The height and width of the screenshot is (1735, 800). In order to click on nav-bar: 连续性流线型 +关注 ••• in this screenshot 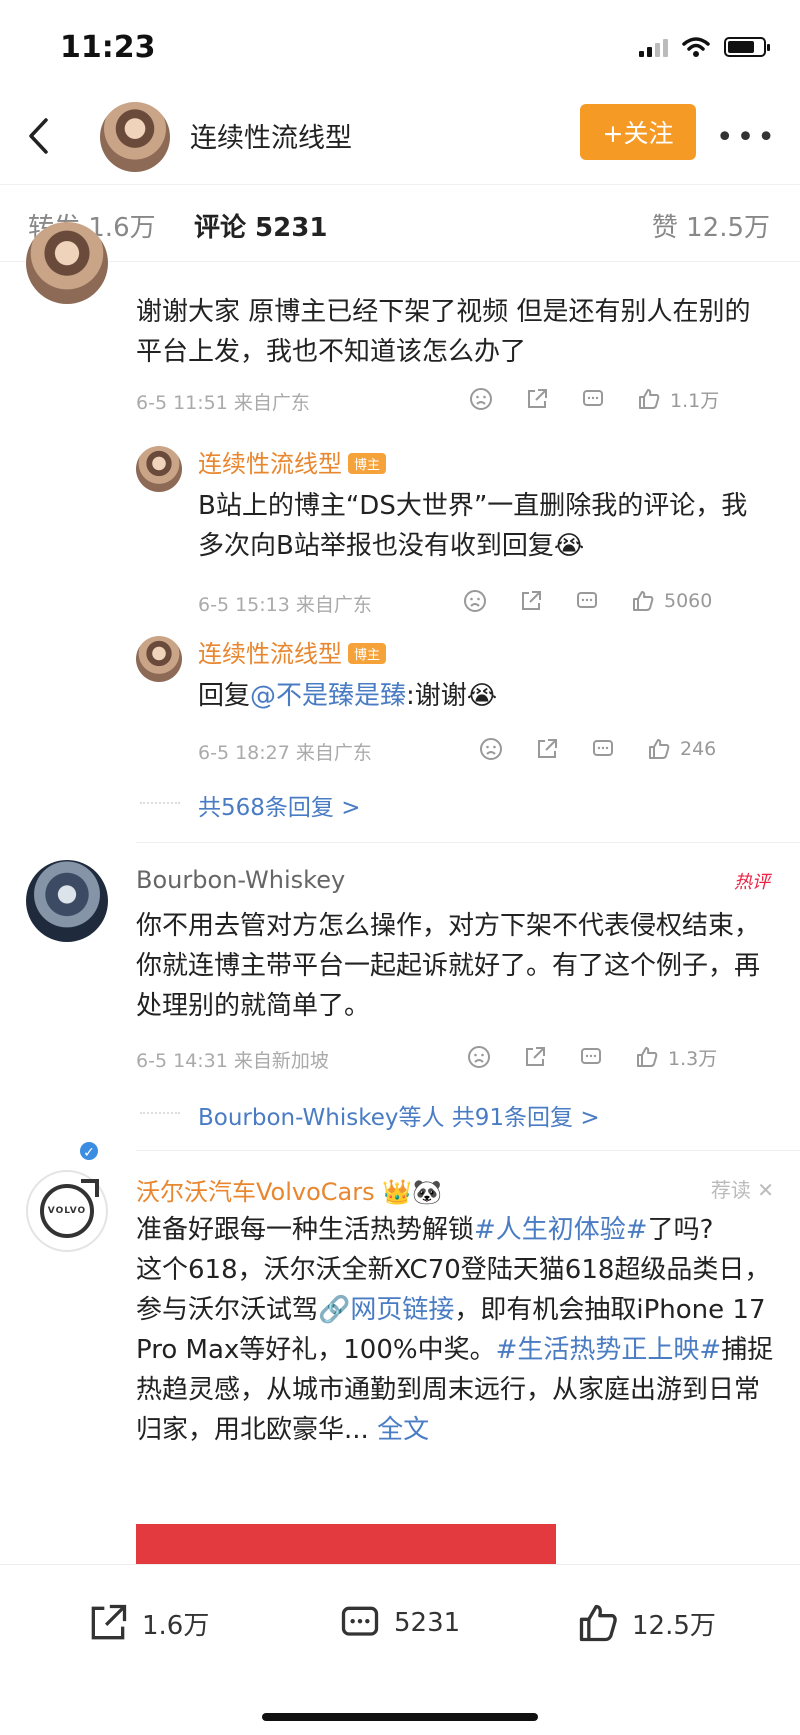, I will do `click(400, 138)`.